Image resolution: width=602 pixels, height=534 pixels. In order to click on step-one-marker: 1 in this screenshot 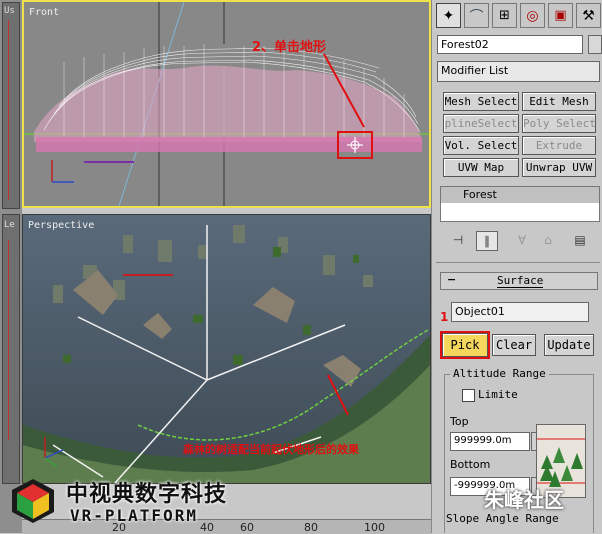, I will do `click(444, 317)`.